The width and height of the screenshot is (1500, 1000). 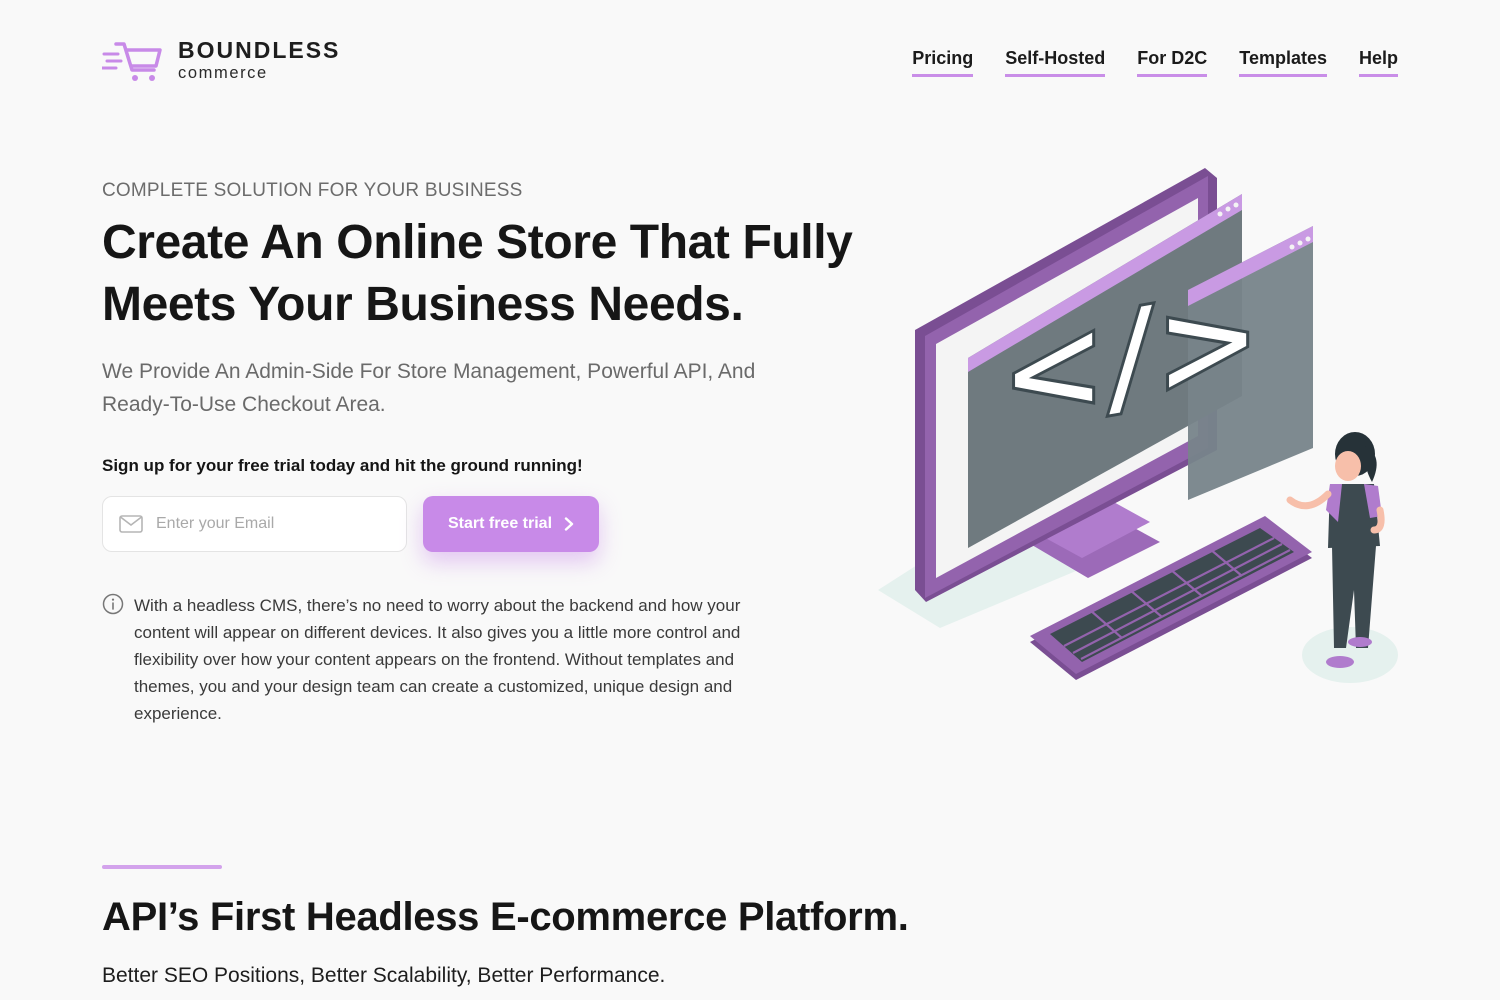 What do you see at coordinates (271, 524) in the screenshot?
I see `email-input` at bounding box center [271, 524].